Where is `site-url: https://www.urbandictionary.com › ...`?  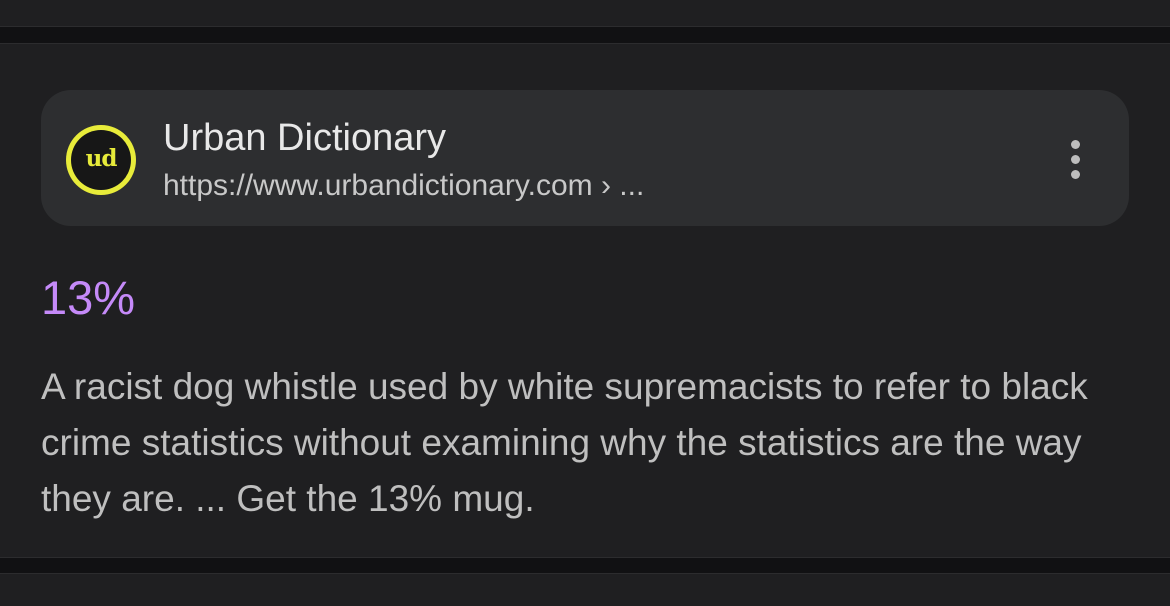
site-url: https://www.urbandictionary.com › ... is located at coordinates (403, 186).